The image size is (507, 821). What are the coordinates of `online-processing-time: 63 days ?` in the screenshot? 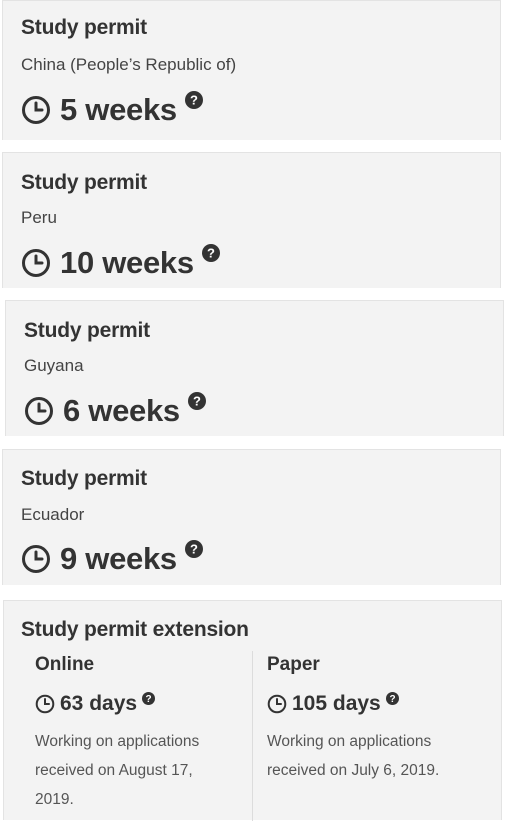 It's located at (95, 703).